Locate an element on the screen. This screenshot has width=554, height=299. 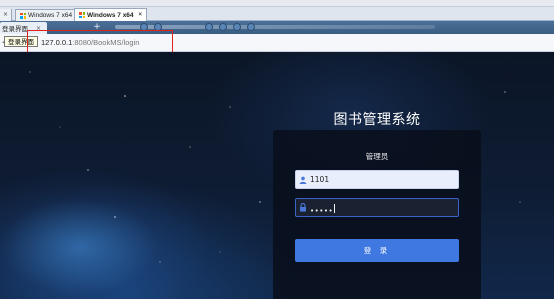
url-host: 127.0.0.1 is located at coordinates (57, 42).